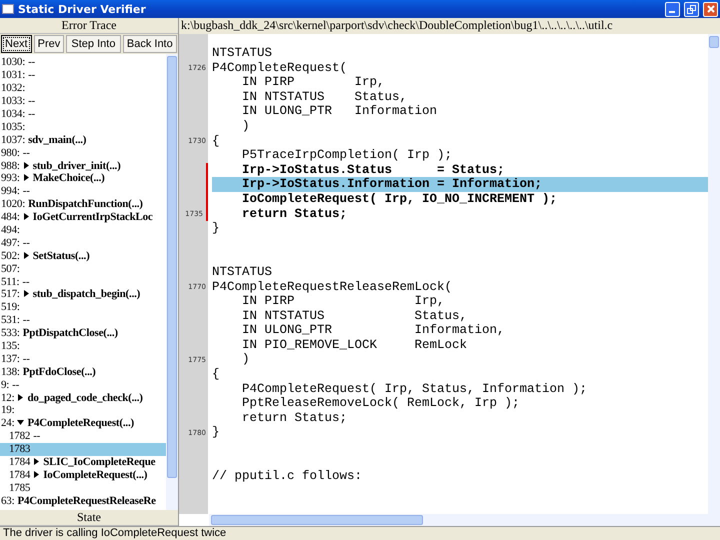 The image size is (720, 540). I want to click on trace-line-number: 63:, so click(7, 500).